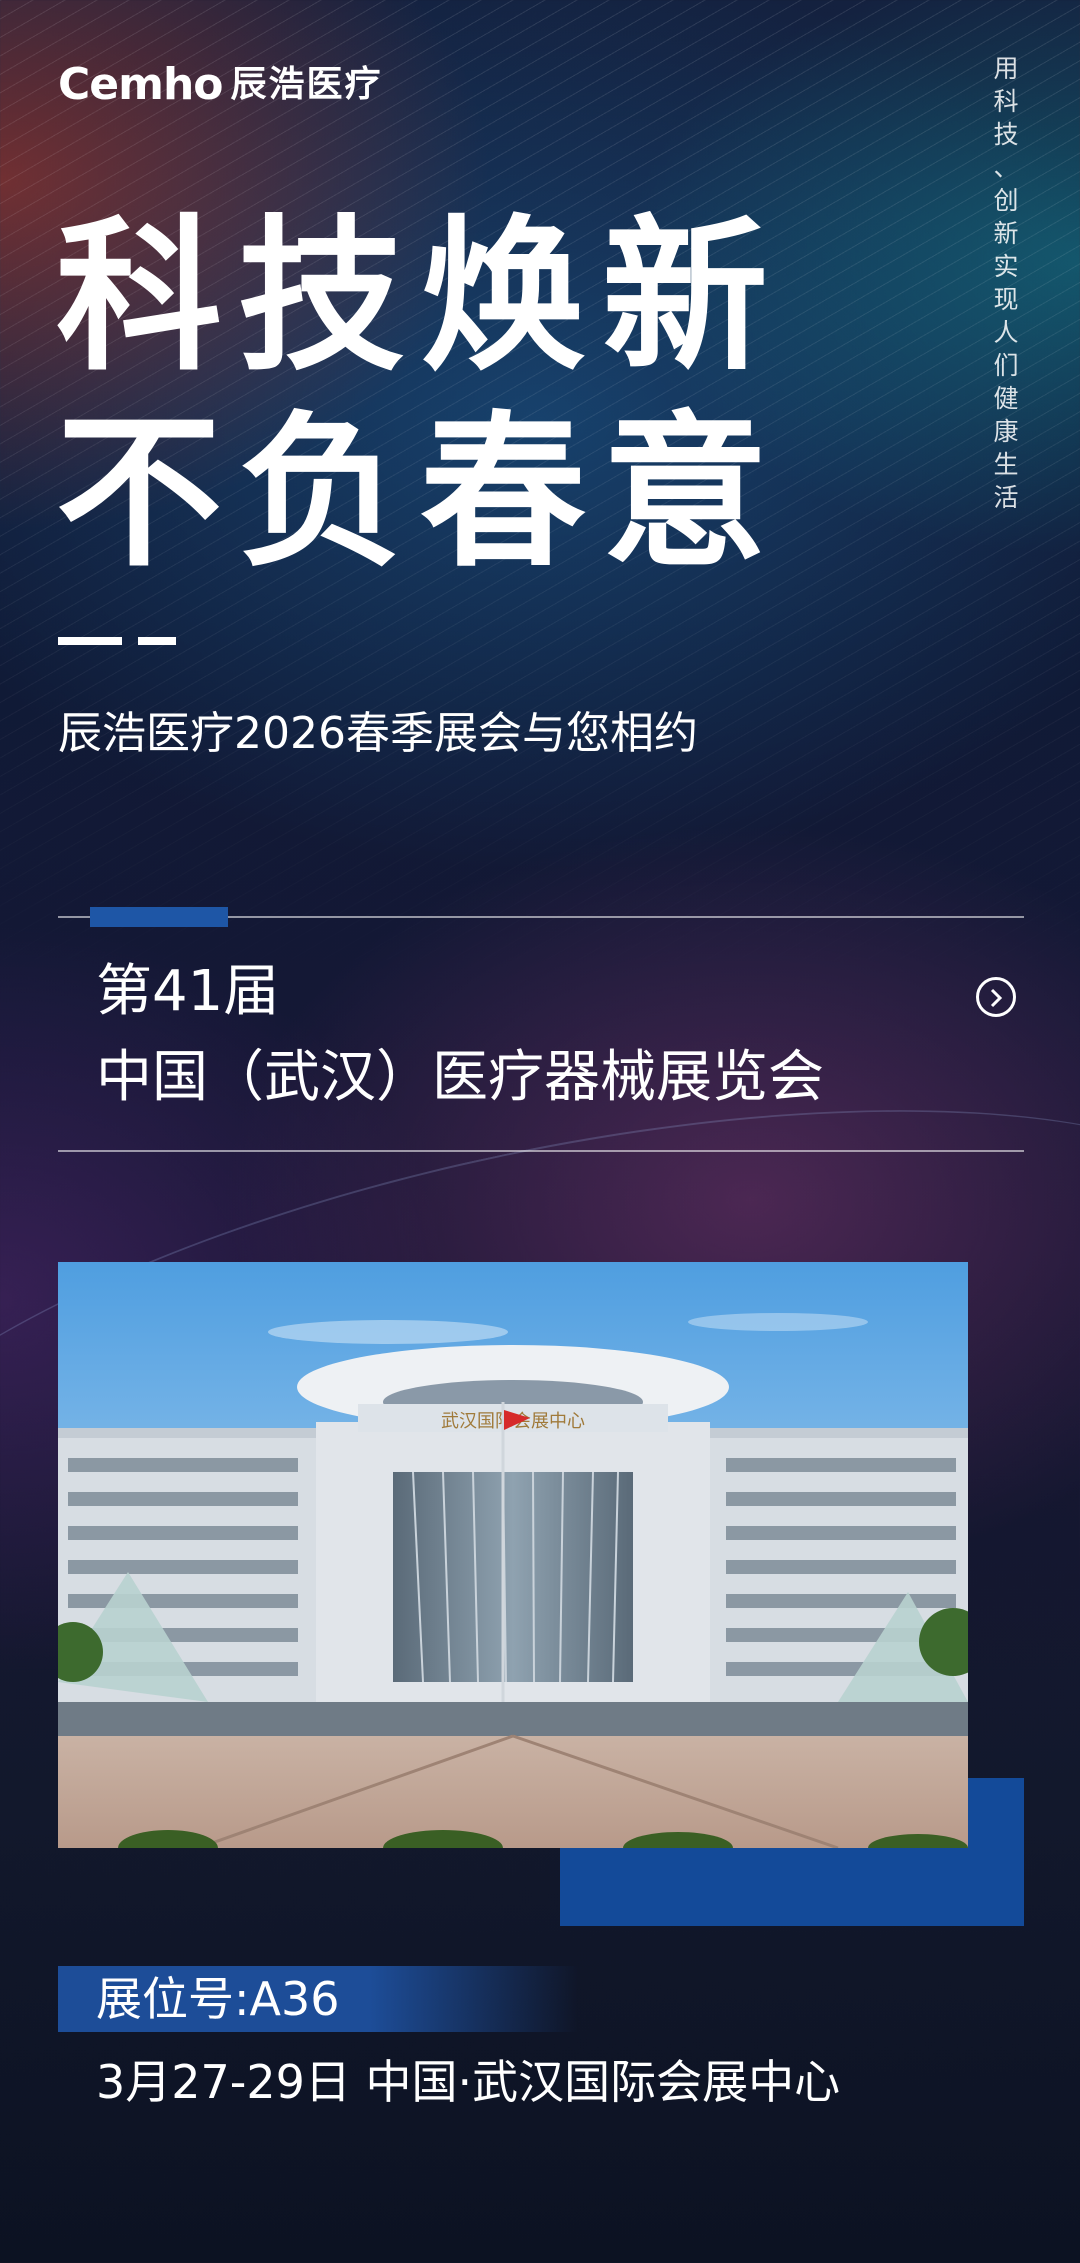 This screenshot has width=1080, height=2263. I want to click on headline: 科技焕新 不负春意, so click(420, 396).